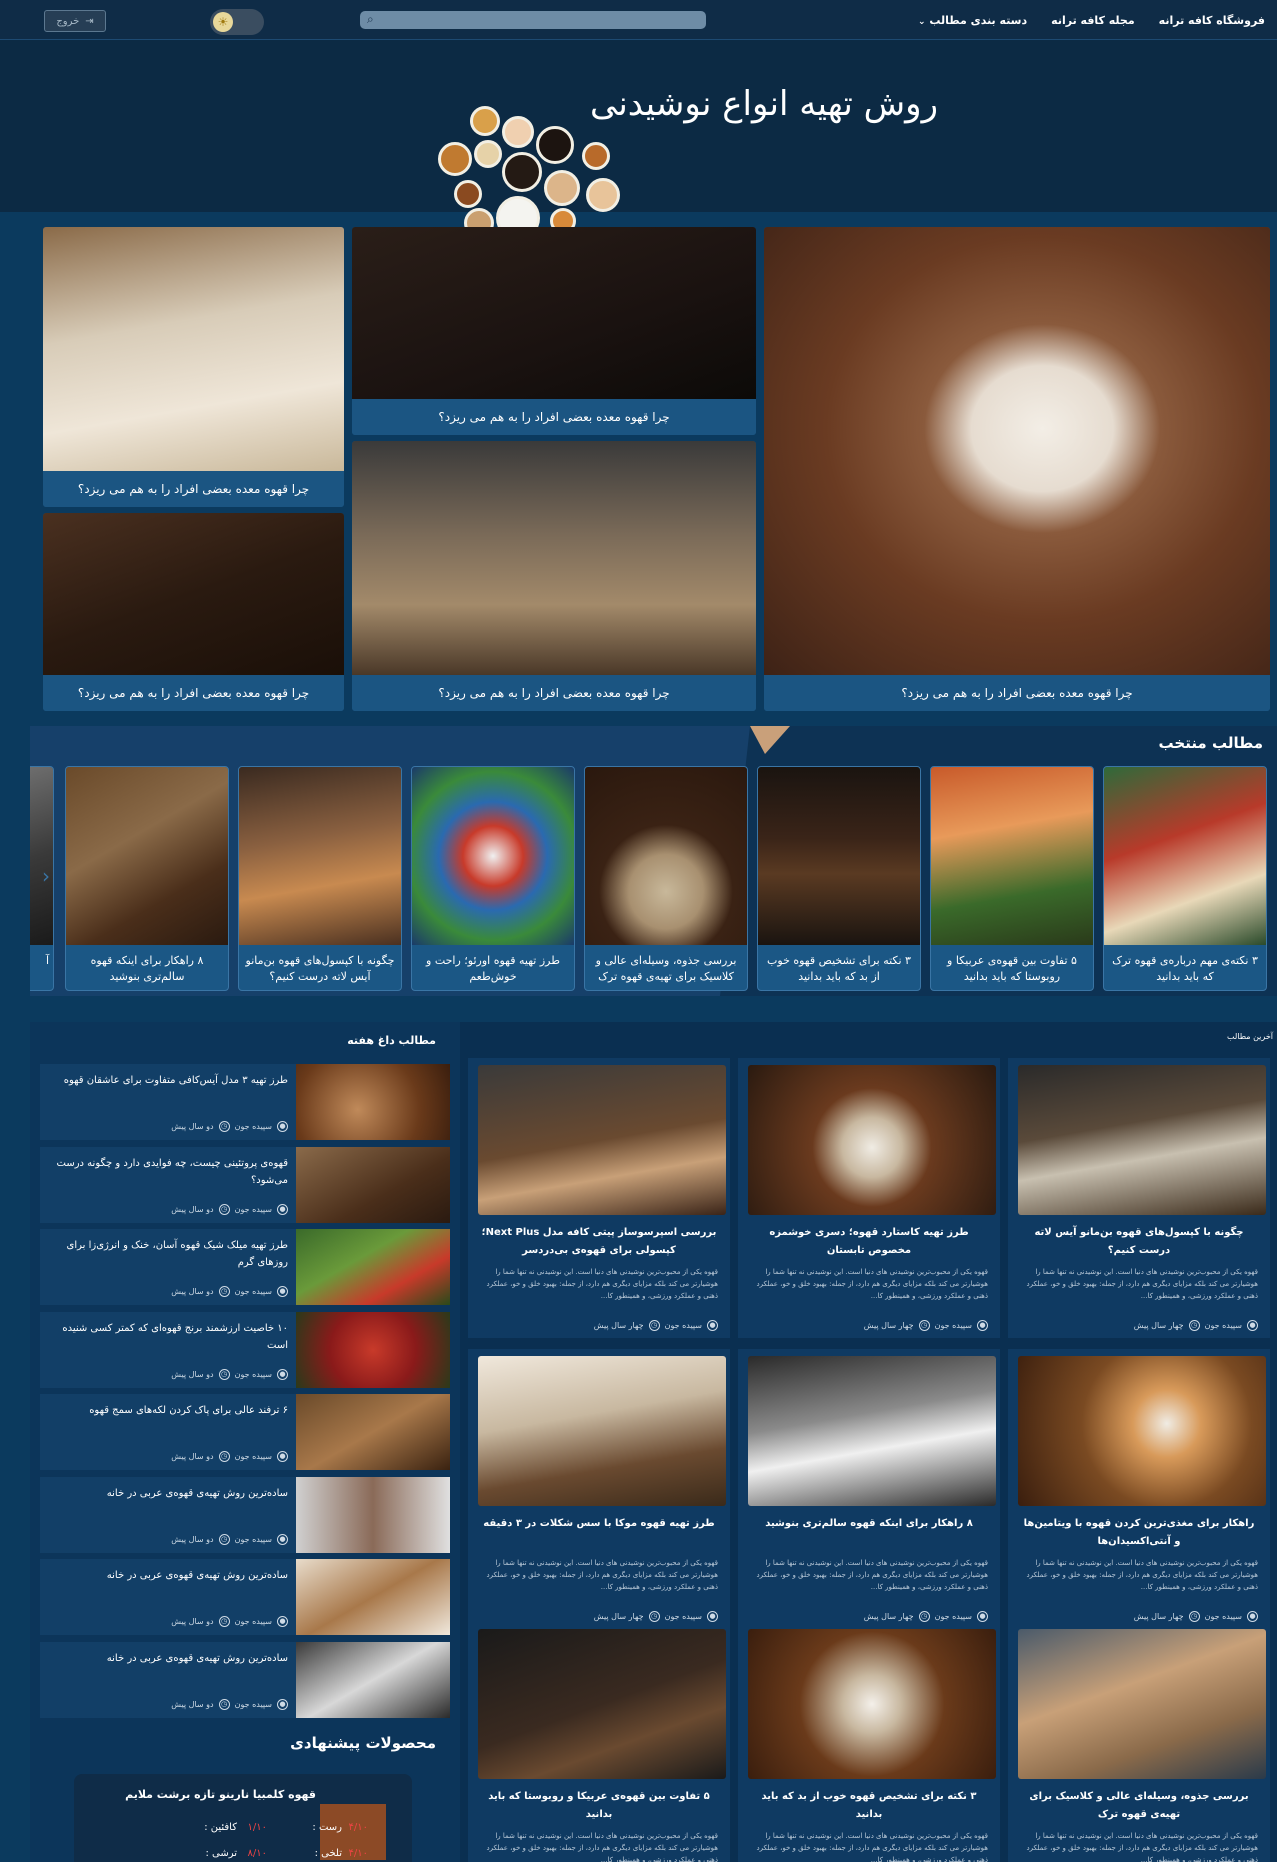 The height and width of the screenshot is (1862, 1277). What do you see at coordinates (1212, 20) in the screenshot?
I see `nav-shop-link: فروشگاه کافه ترانه` at bounding box center [1212, 20].